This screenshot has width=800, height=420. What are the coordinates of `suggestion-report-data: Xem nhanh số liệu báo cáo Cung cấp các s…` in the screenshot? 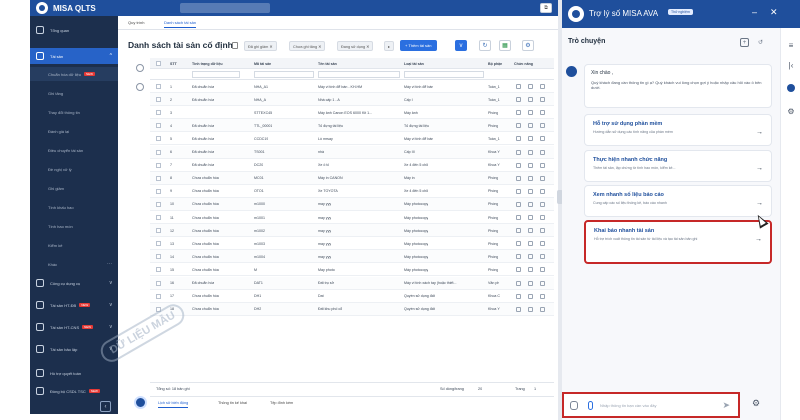 It's located at (678, 201).